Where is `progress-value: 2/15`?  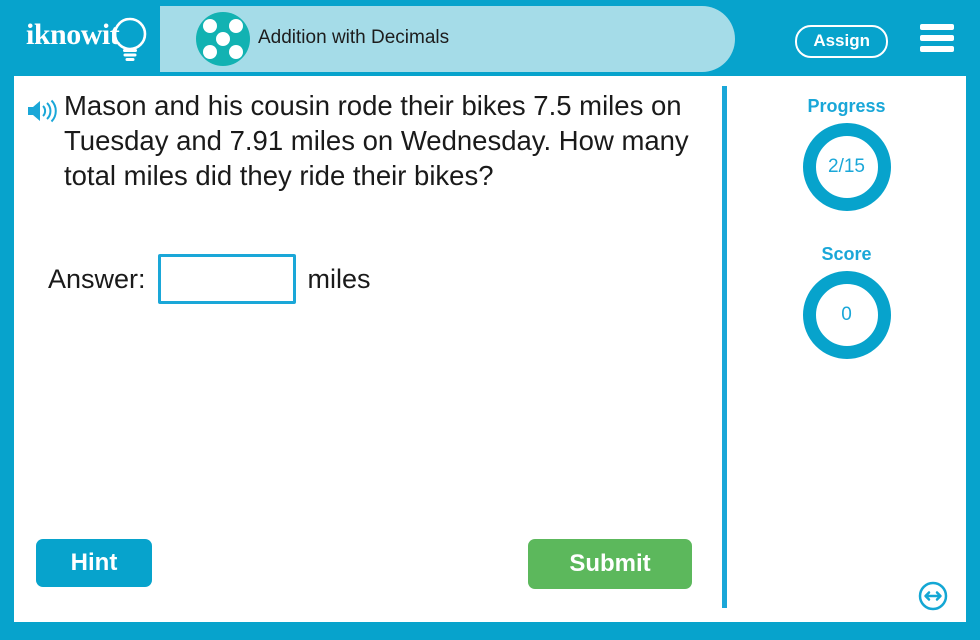 progress-value: 2/15 is located at coordinates (846, 166).